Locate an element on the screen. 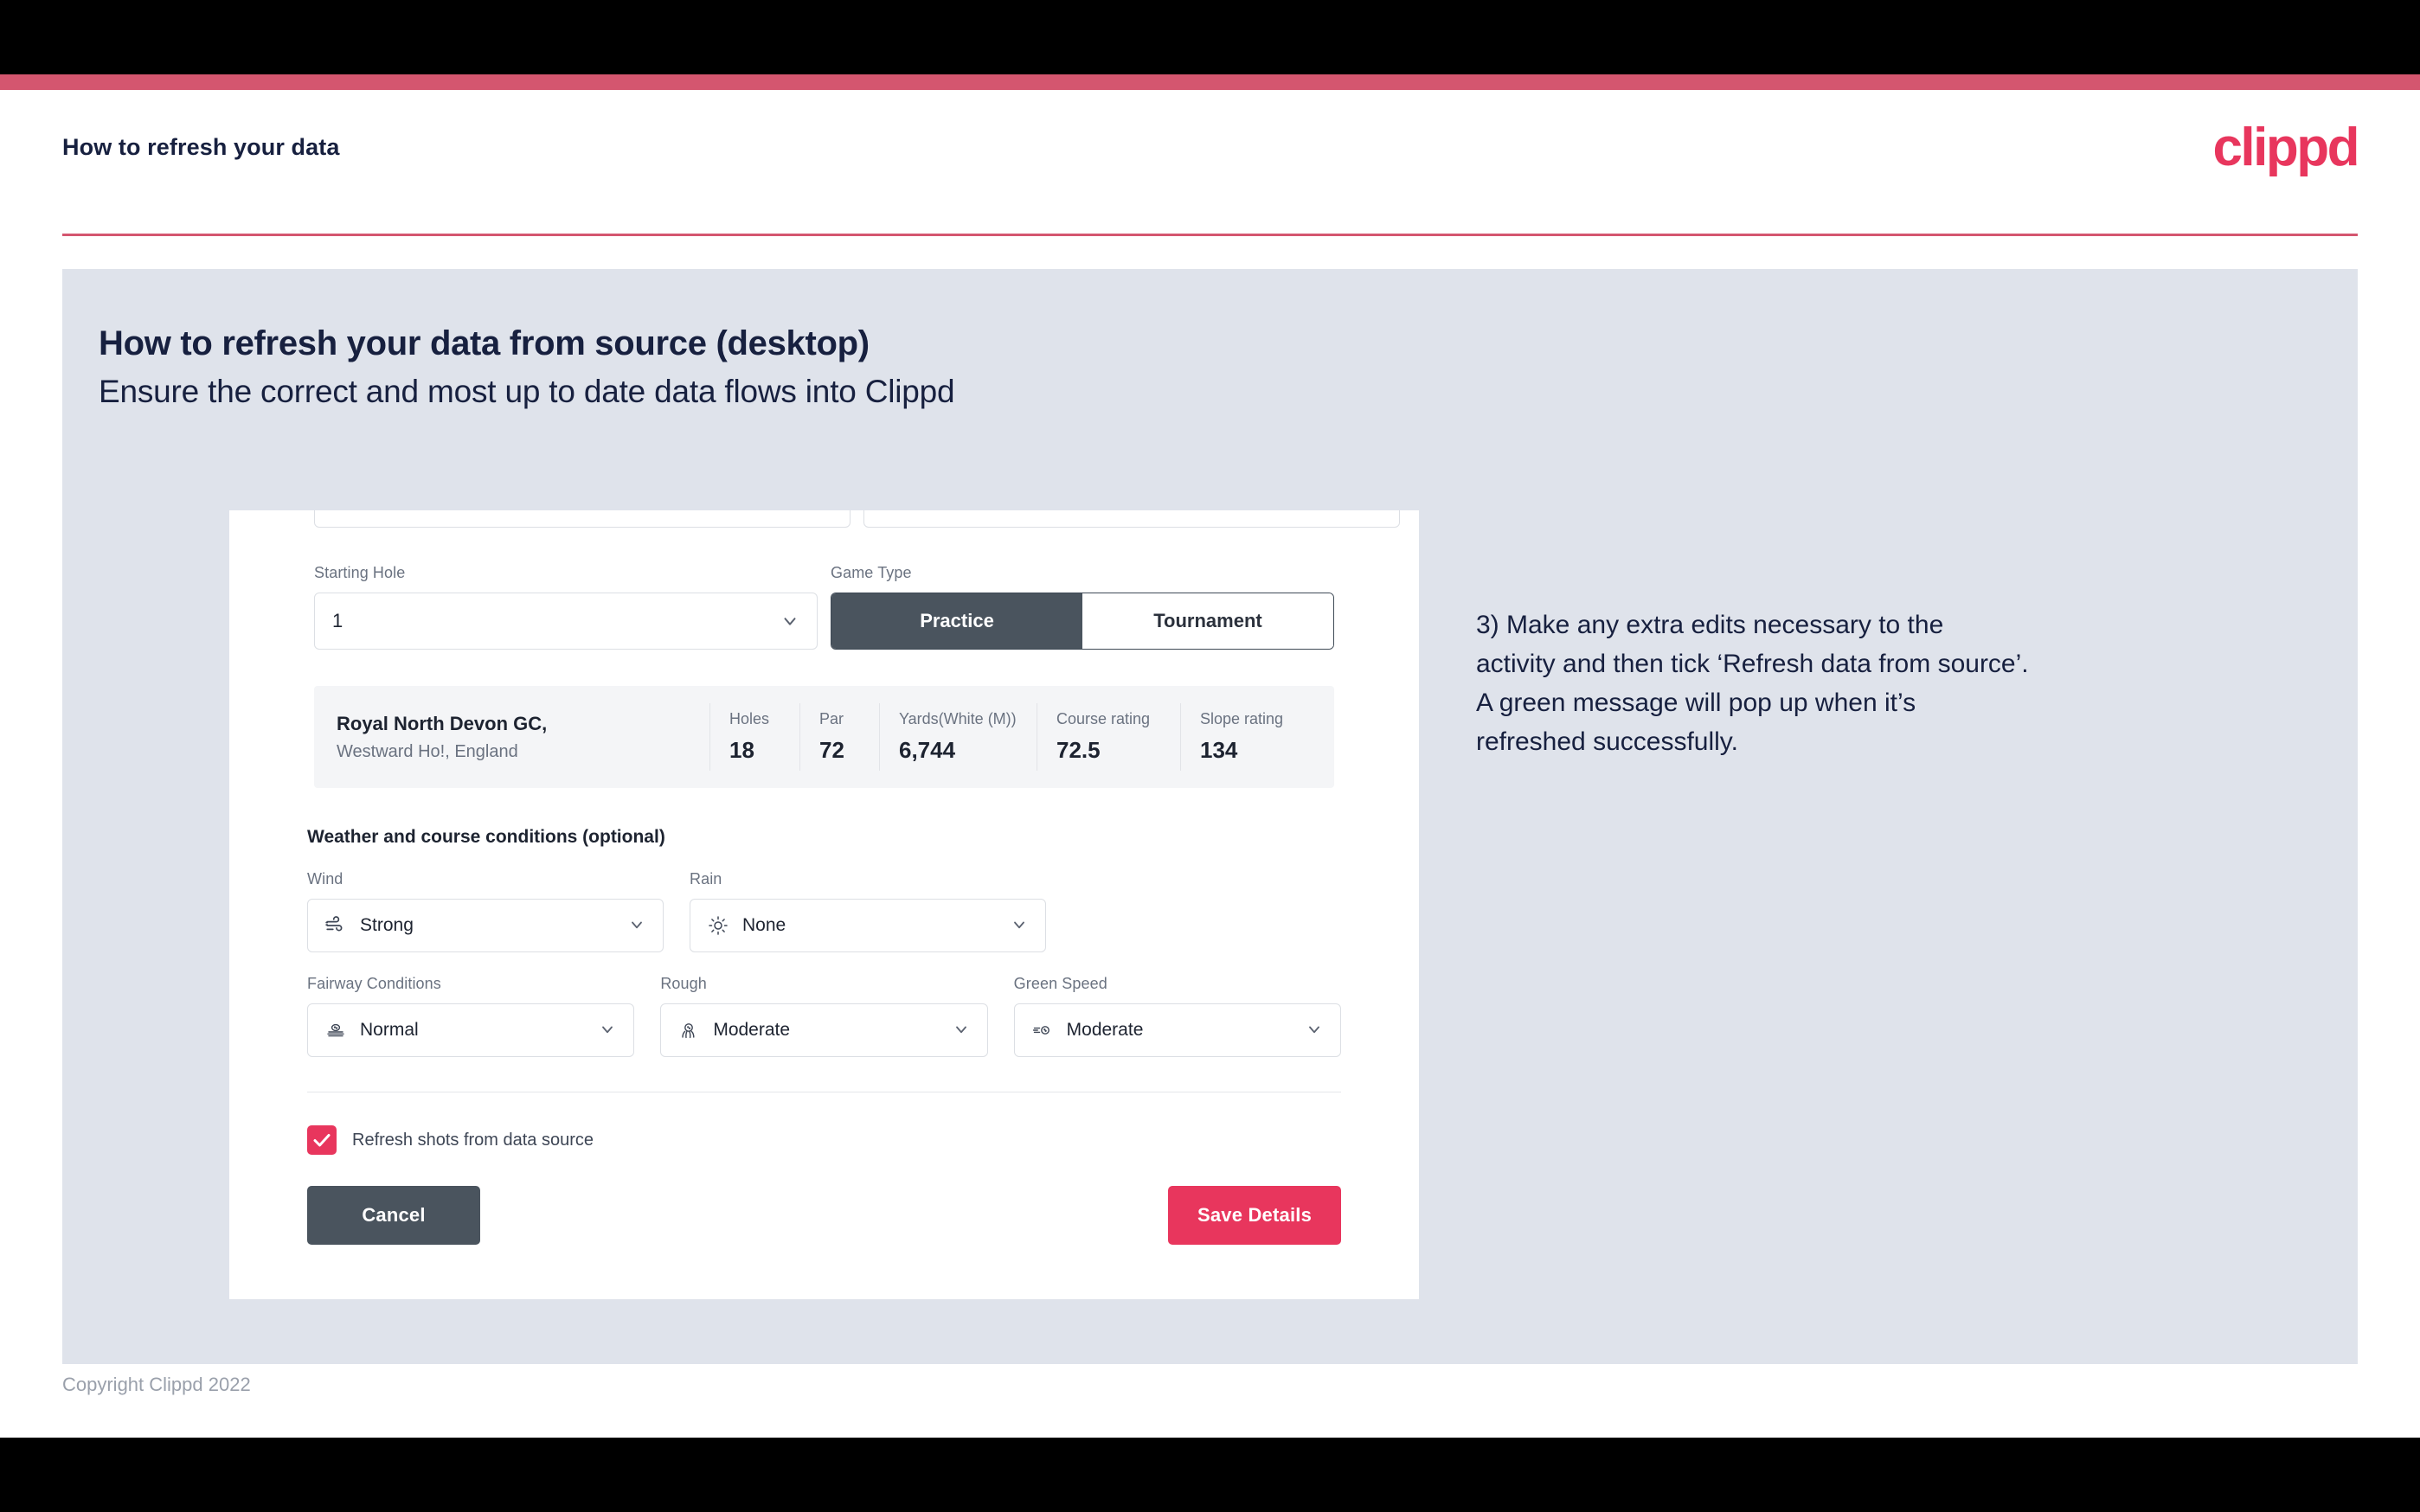 This screenshot has width=2420, height=1512. game-type-option-tournament: Tournament is located at coordinates (1207, 621).